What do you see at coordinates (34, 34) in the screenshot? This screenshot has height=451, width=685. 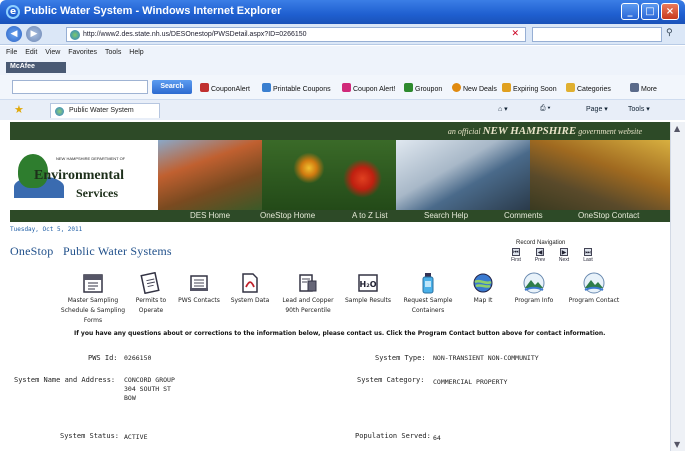 I see `forward-button: ▶` at bounding box center [34, 34].